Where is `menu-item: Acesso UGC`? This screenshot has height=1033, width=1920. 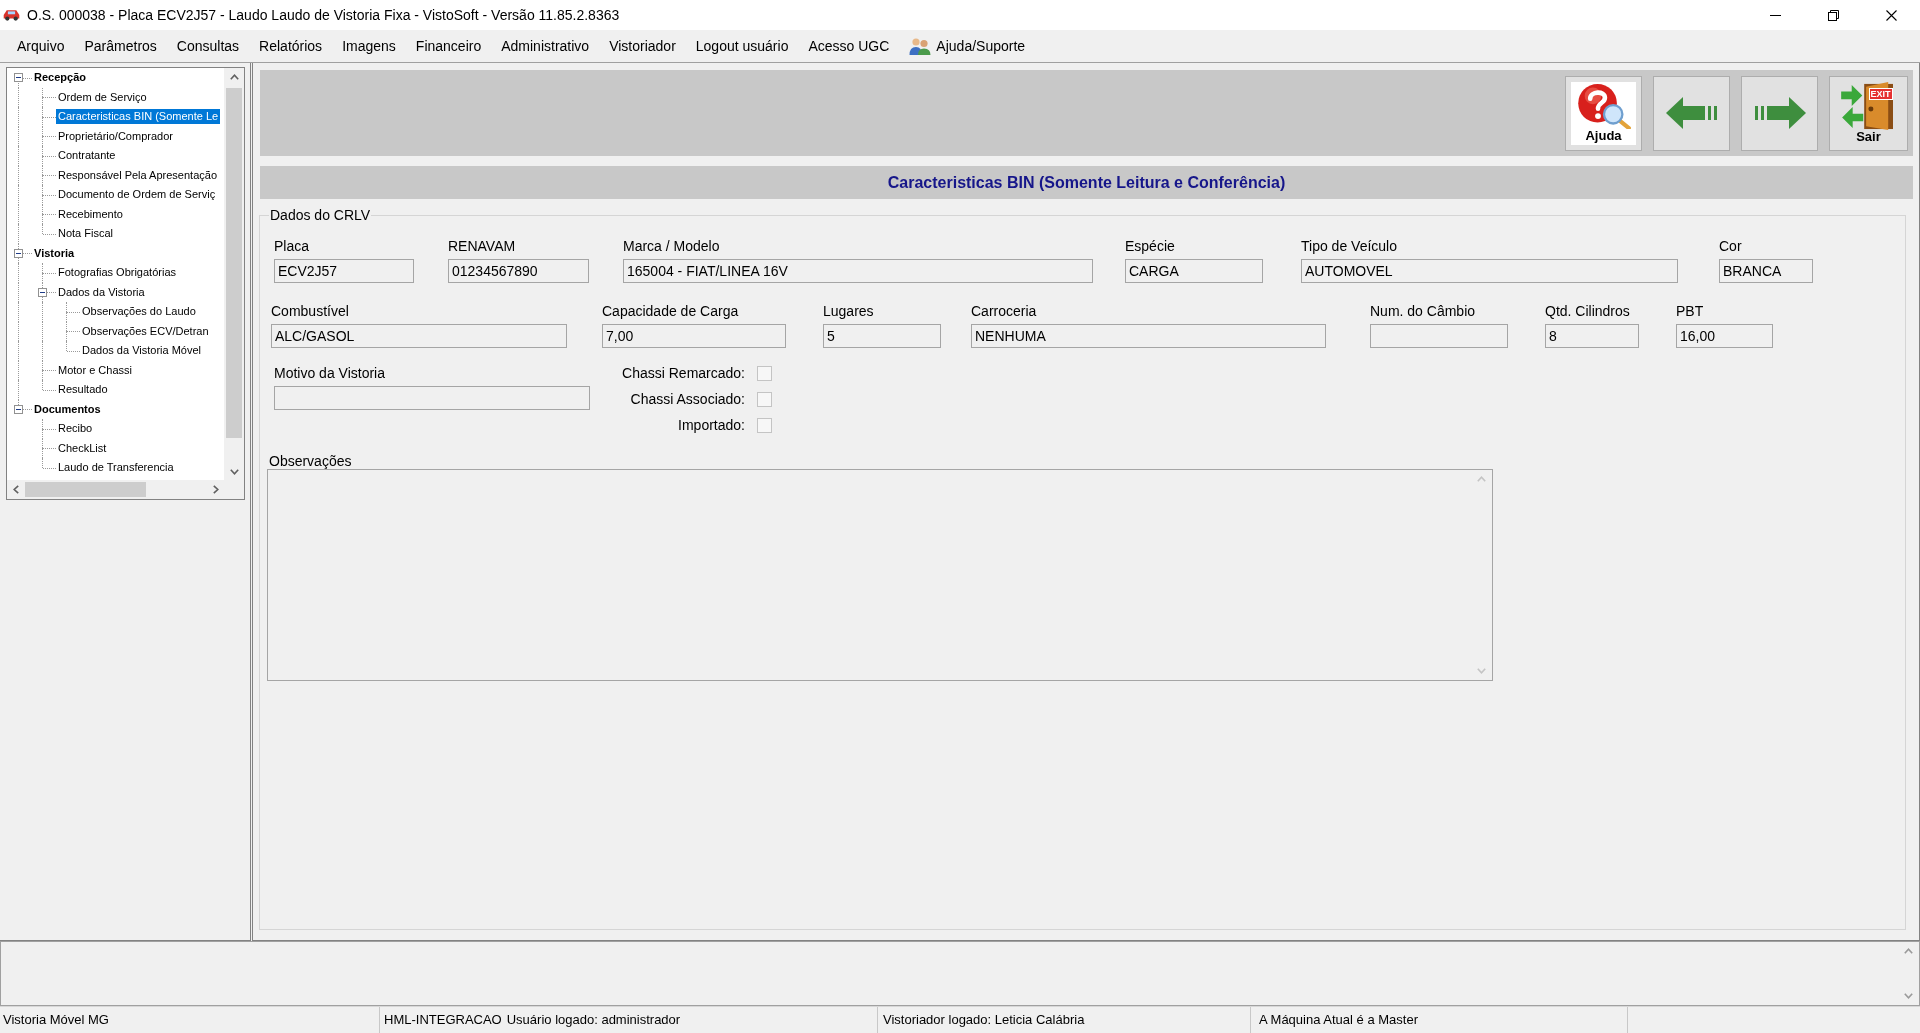 menu-item: Acesso UGC is located at coordinates (849, 46).